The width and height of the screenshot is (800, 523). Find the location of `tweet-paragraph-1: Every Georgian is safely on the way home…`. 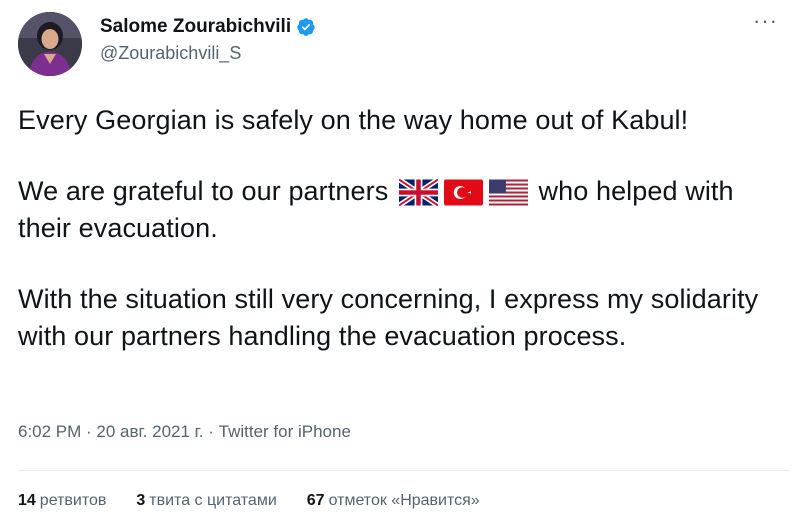

tweet-paragraph-1: Every Georgian is safely on the way home… is located at coordinates (353, 120).